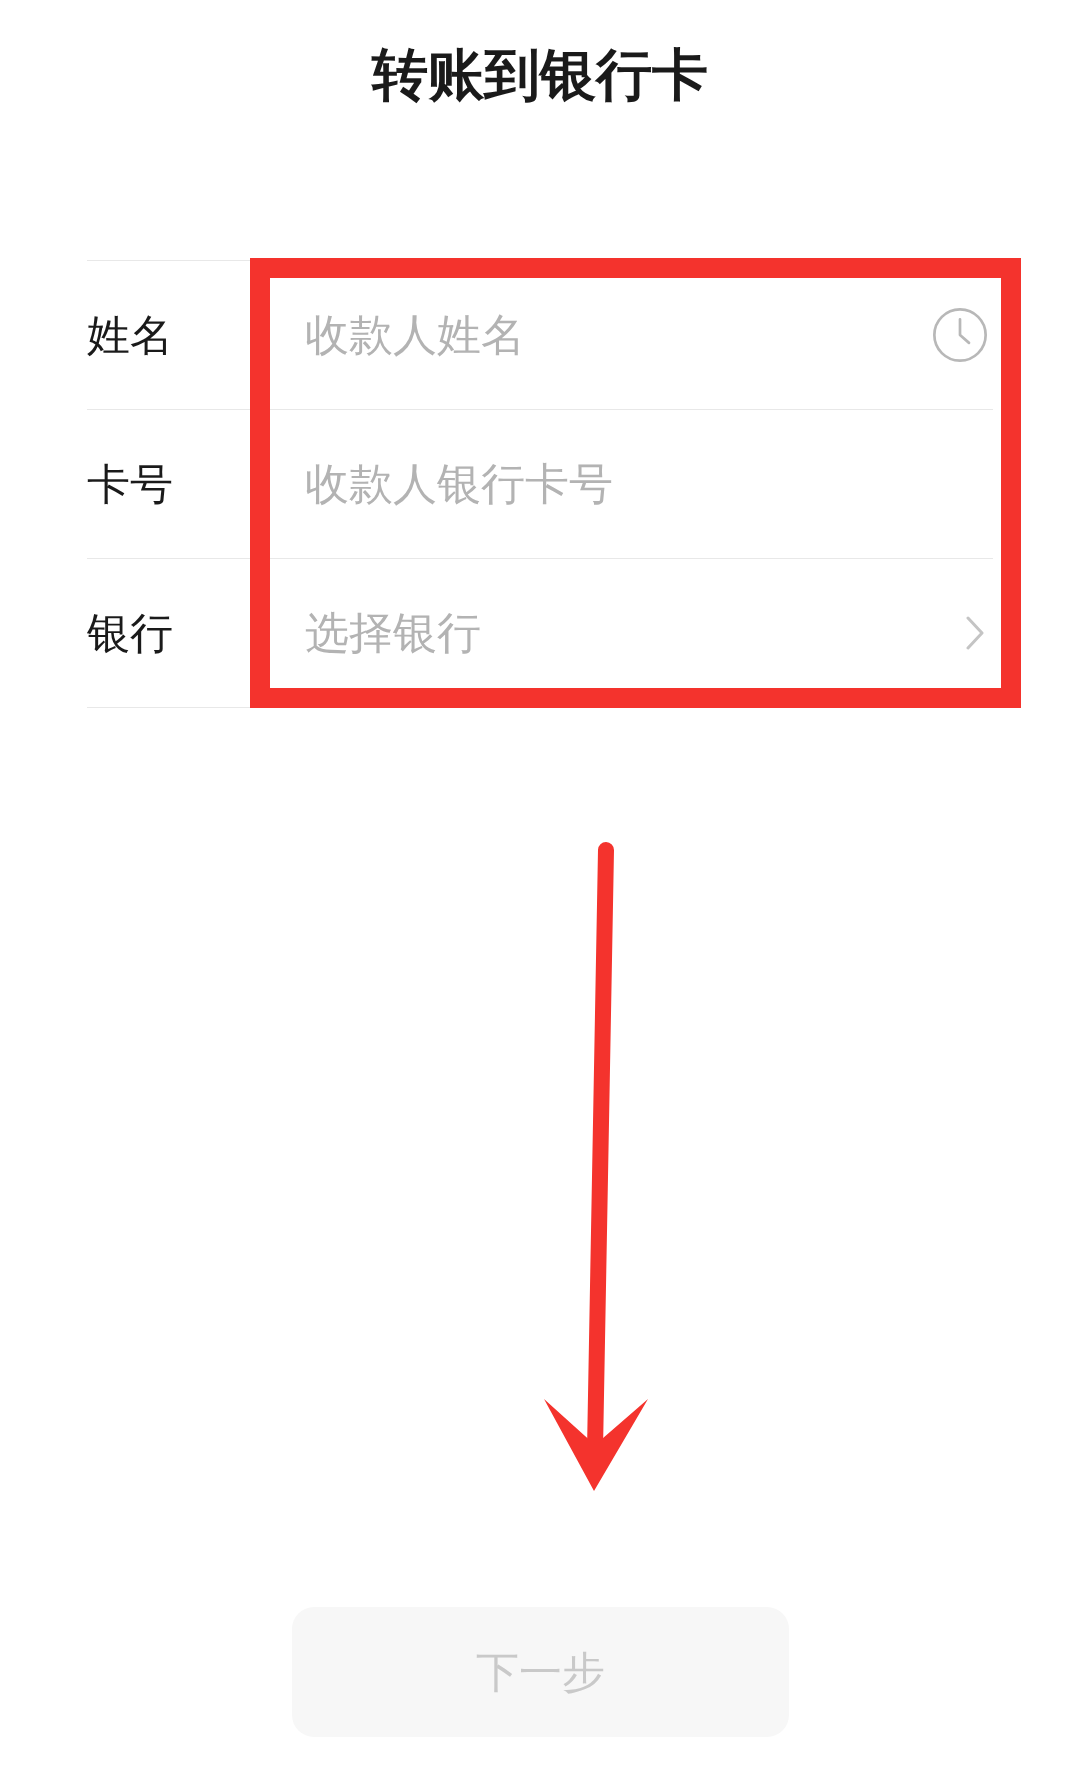 Image resolution: width=1080 pixels, height=1774 pixels. What do you see at coordinates (960, 335) in the screenshot?
I see `clock-icon` at bounding box center [960, 335].